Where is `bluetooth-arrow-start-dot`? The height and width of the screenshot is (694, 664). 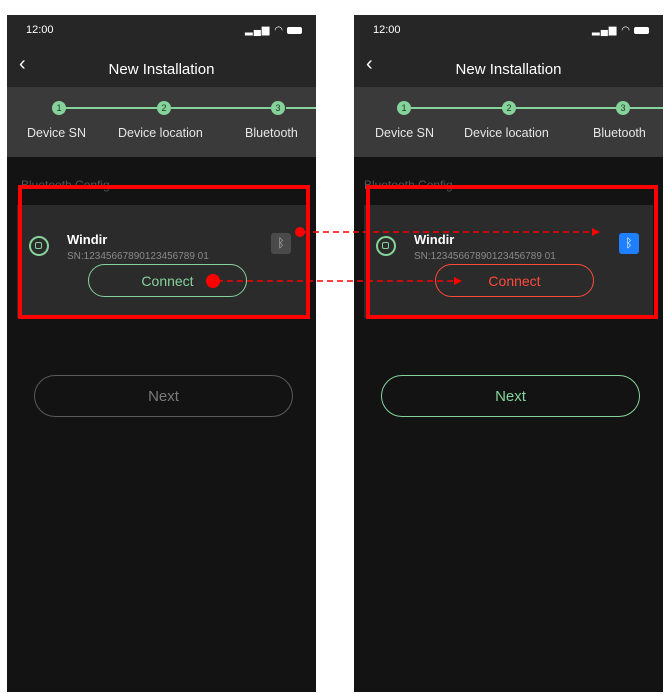
bluetooth-arrow-start-dot is located at coordinates (300, 232).